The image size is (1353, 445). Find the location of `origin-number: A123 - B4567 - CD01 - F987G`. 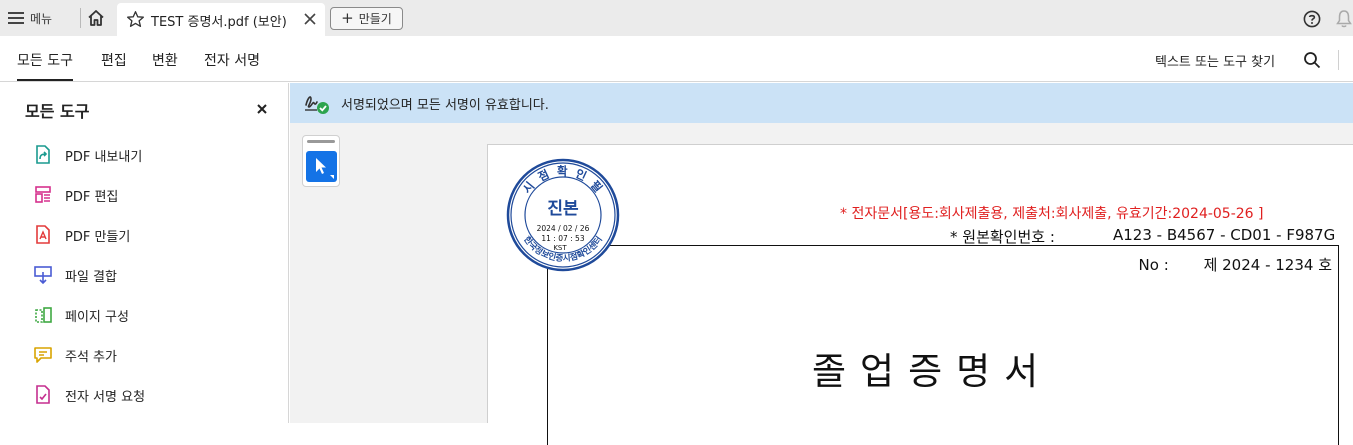

origin-number: A123 - B4567 - CD01 - F987G is located at coordinates (1224, 235).